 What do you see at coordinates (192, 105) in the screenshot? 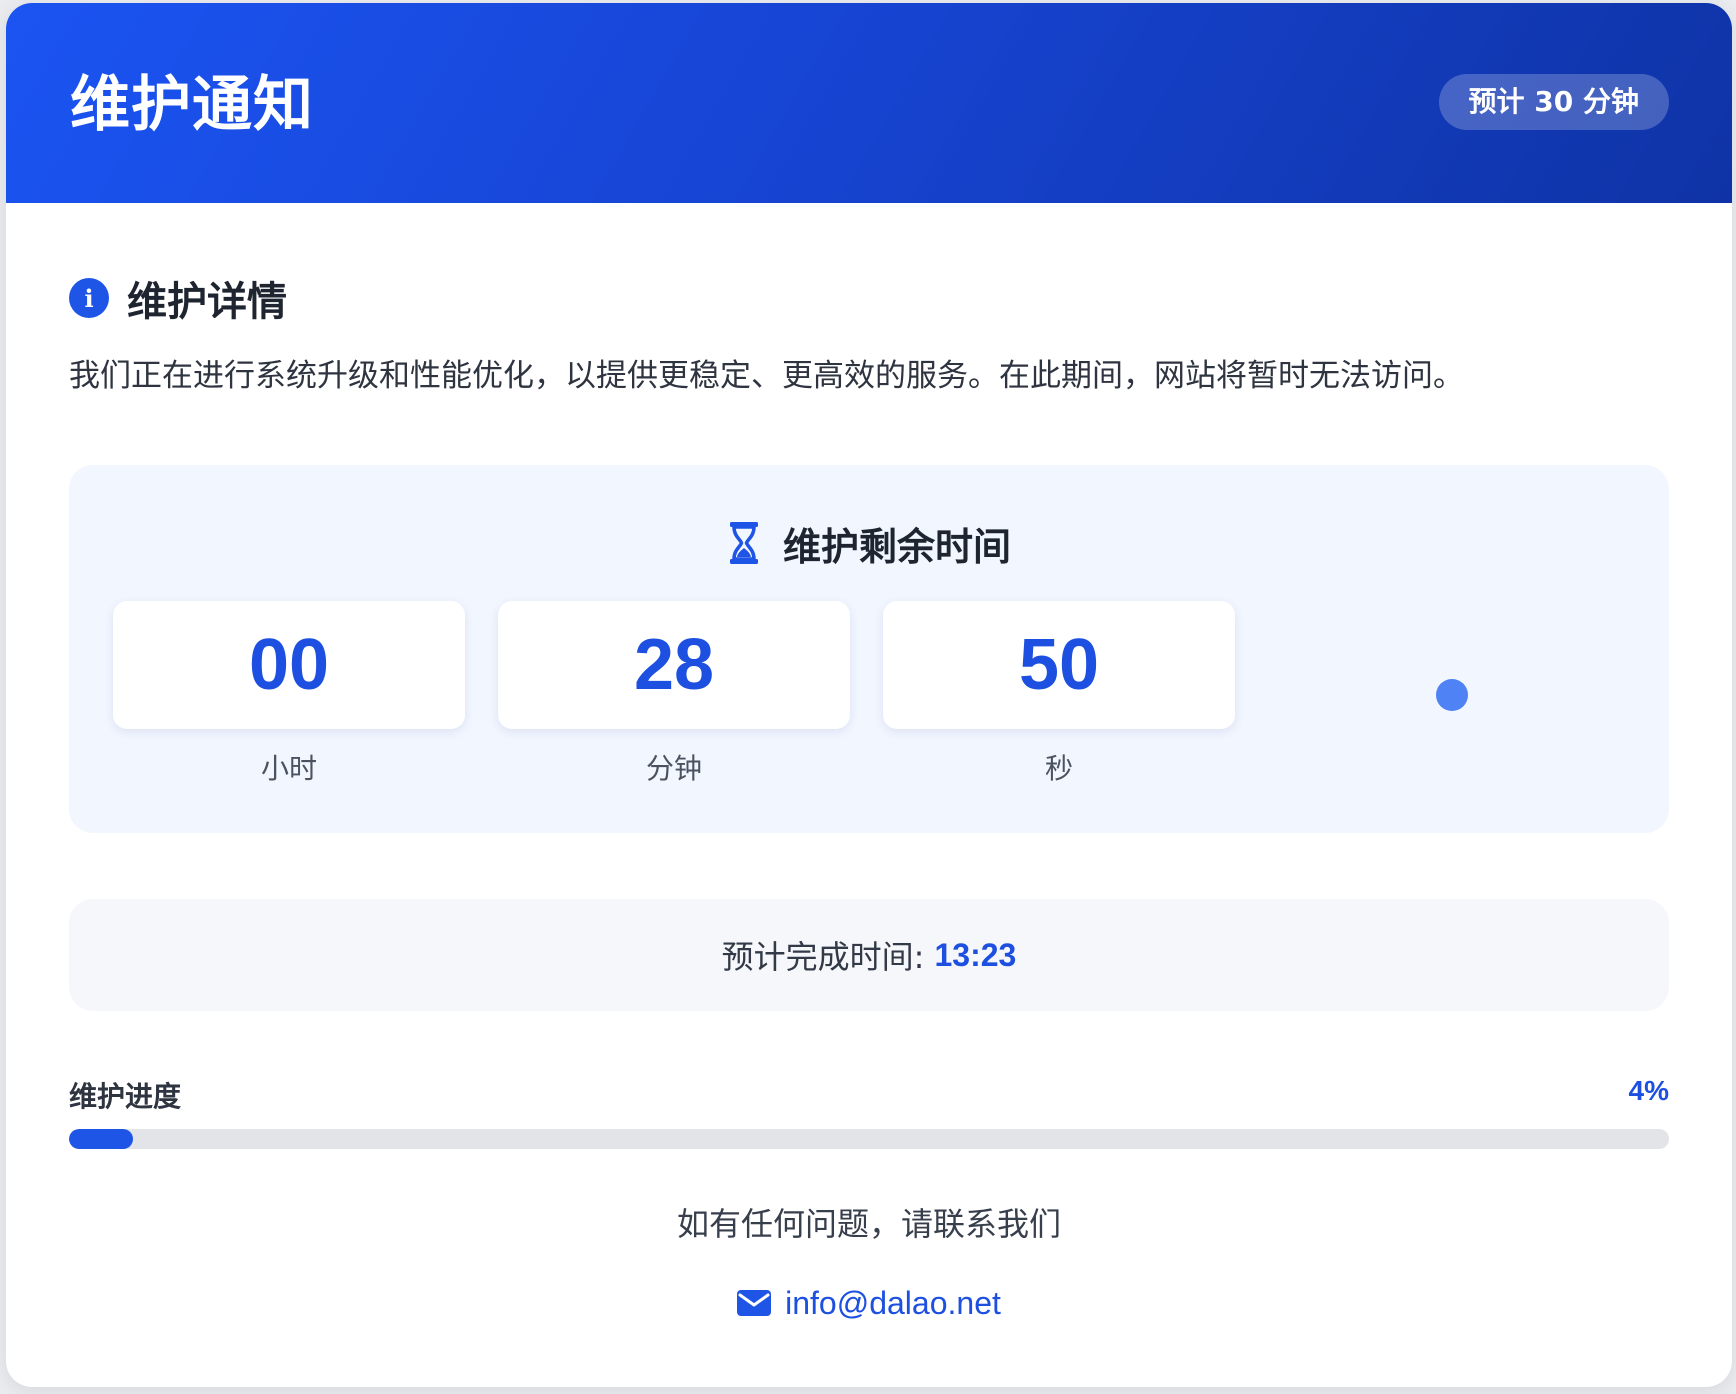
I see `page-title: 维护通知` at bounding box center [192, 105].